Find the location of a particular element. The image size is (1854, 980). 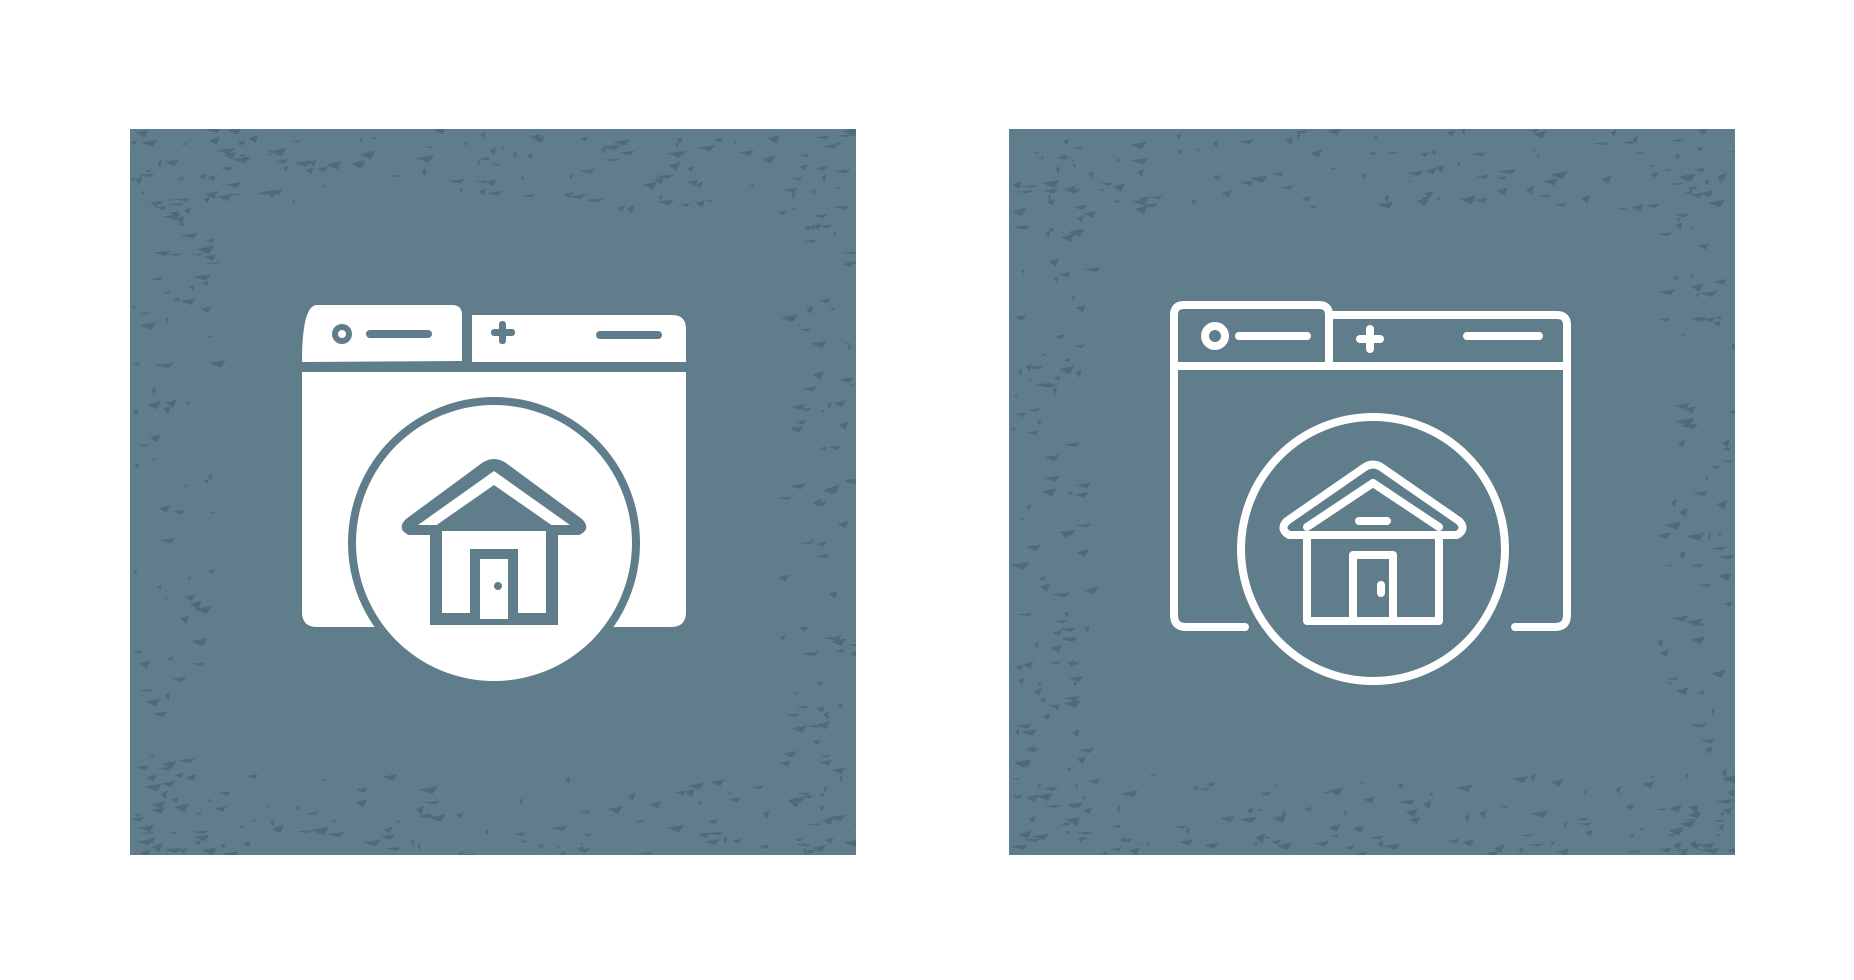

plus-icon-v is located at coordinates (502, 332).